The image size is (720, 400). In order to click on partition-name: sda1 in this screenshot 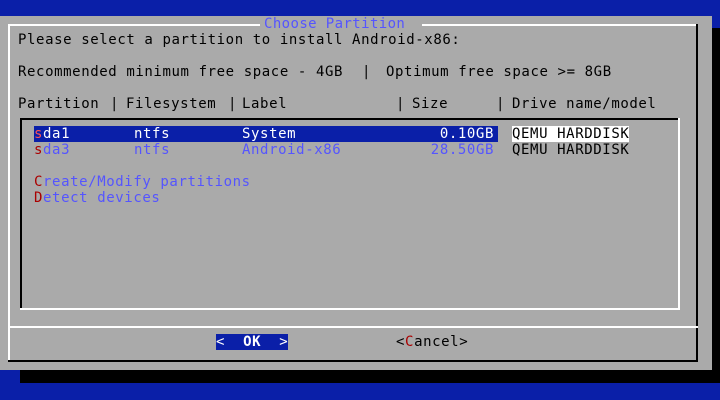, I will do `click(52, 134)`.